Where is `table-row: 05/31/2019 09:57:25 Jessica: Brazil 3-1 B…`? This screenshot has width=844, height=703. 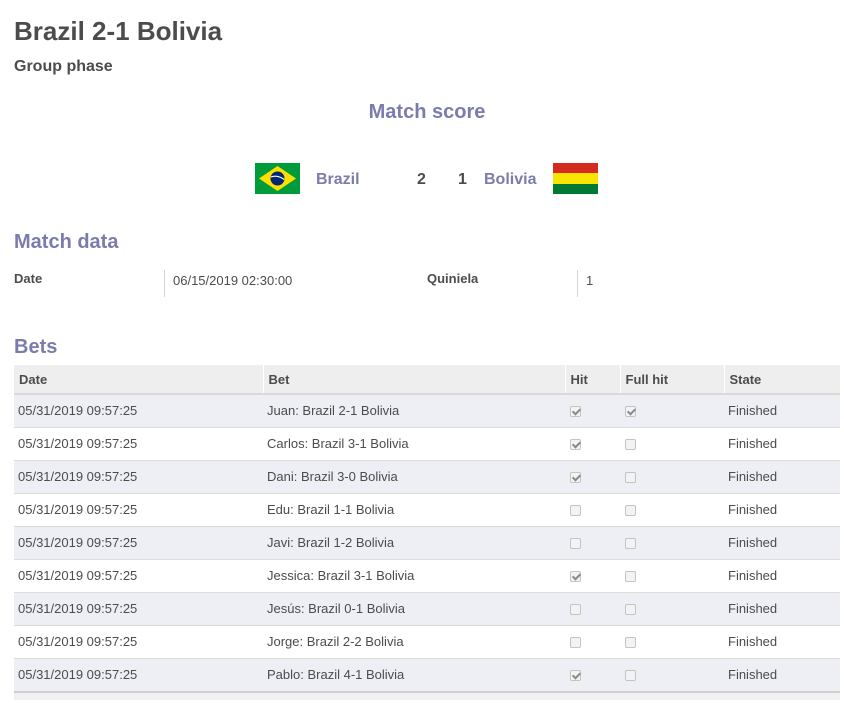
table-row: 05/31/2019 09:57:25 Jessica: Brazil 3-1 B… is located at coordinates (427, 575).